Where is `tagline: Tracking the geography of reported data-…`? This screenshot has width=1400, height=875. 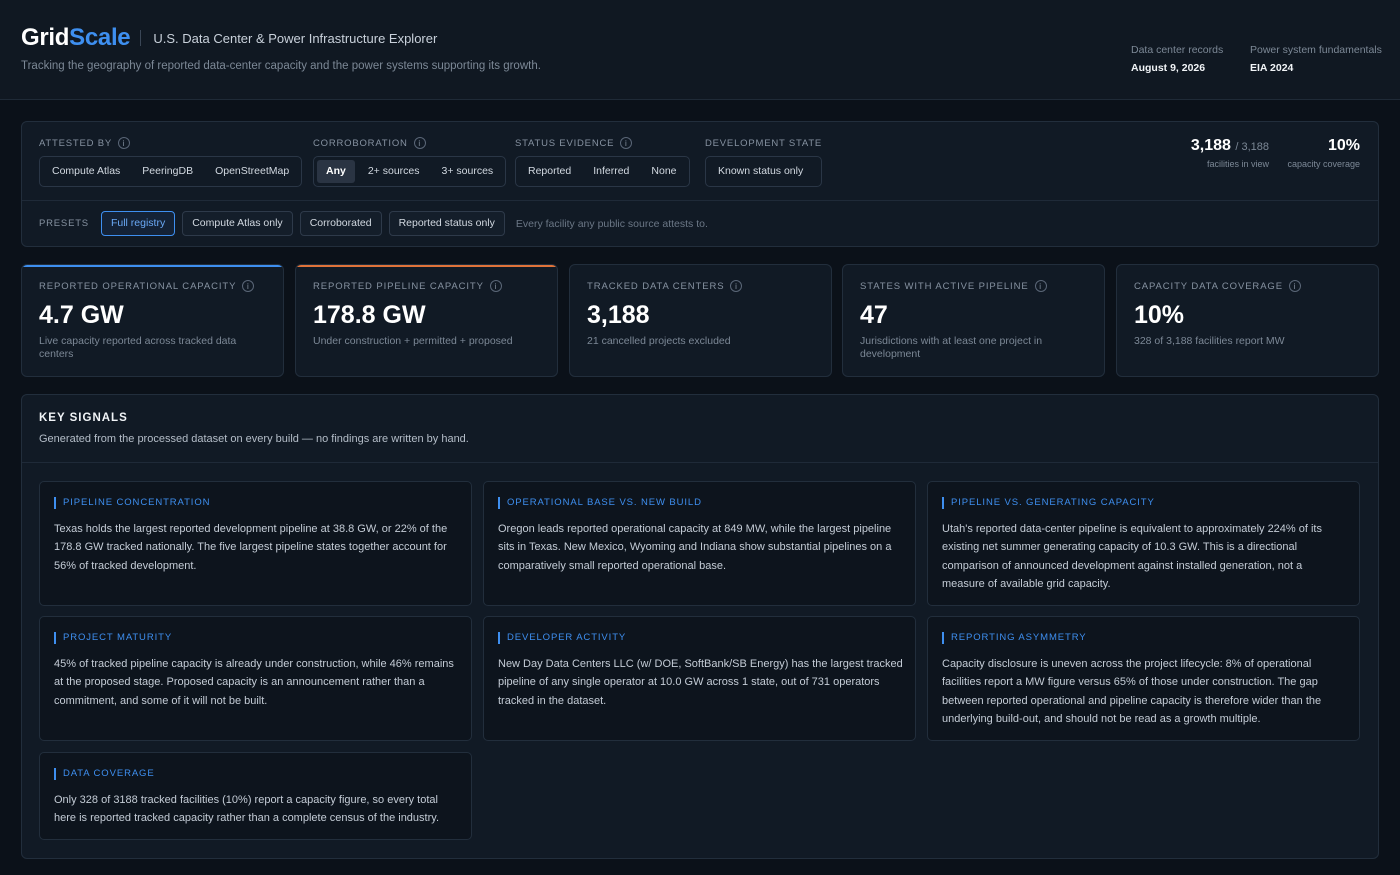 tagline: Tracking the geography of reported data-… is located at coordinates (281, 66).